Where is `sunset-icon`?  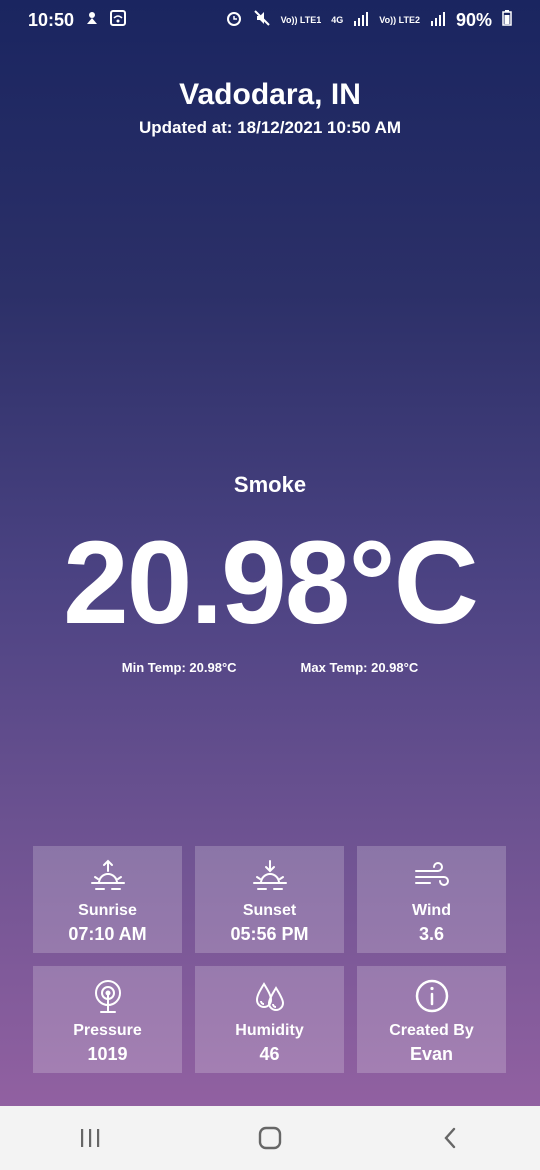 sunset-icon is located at coordinates (270, 876).